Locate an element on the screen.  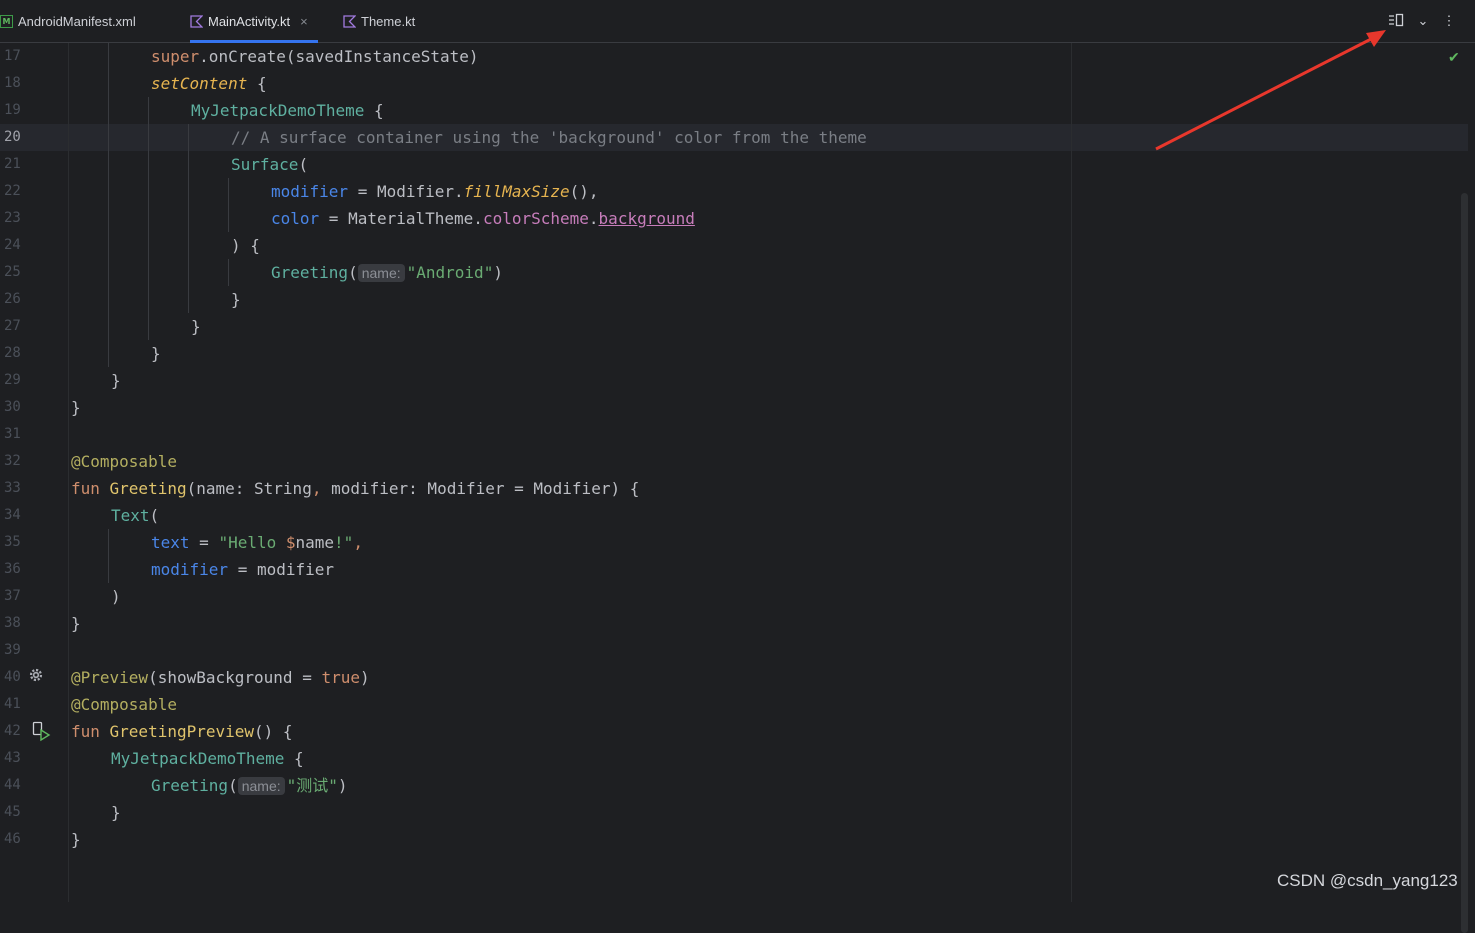
line-number: 44 is located at coordinates (19, 785).